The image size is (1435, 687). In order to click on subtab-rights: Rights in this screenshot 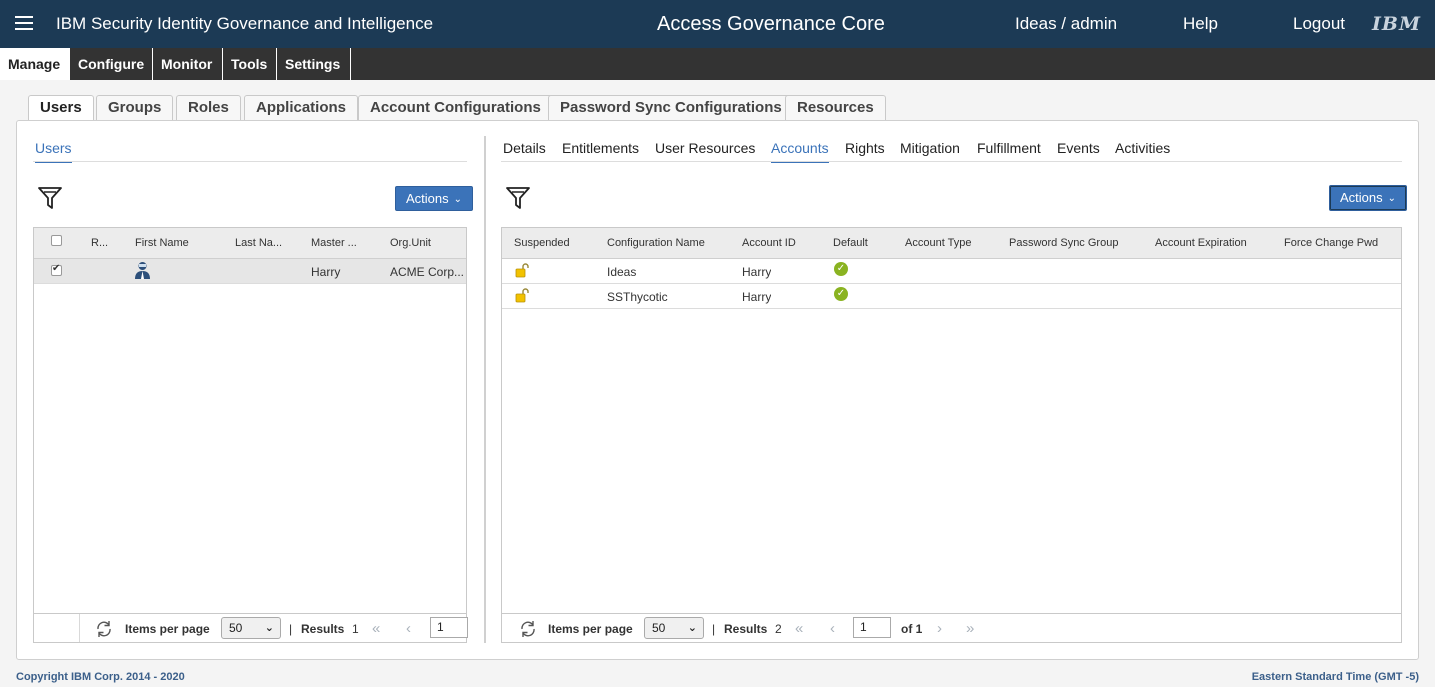, I will do `click(865, 150)`.